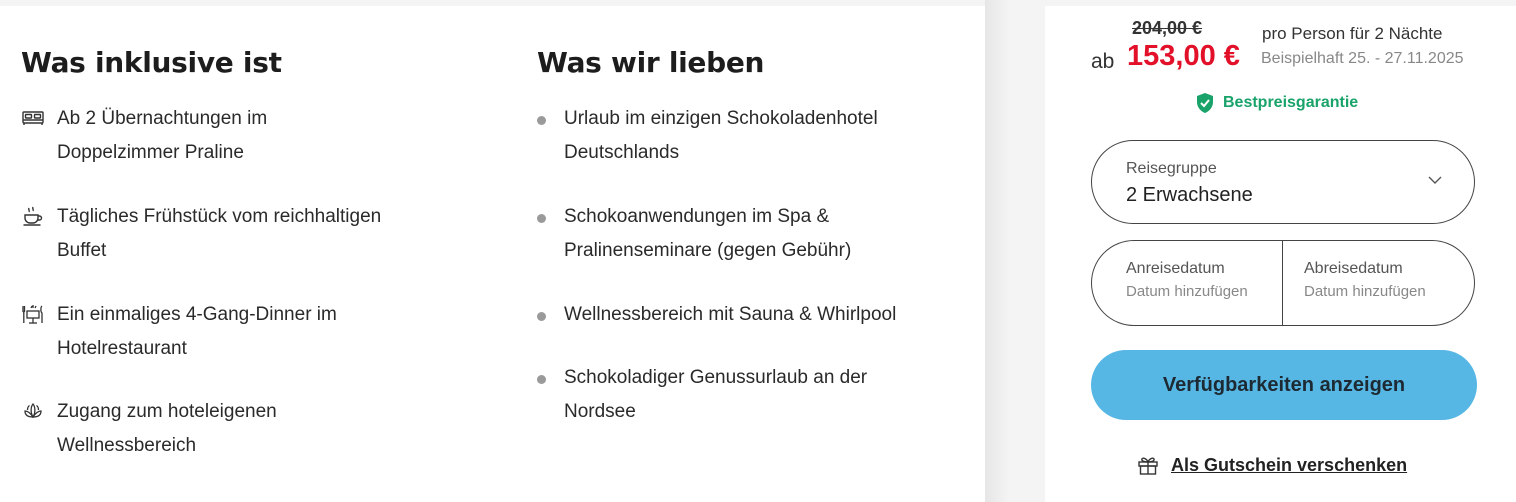  I want to click on gift-voucher-link: Als Gutschein verschenken, so click(1272, 465).